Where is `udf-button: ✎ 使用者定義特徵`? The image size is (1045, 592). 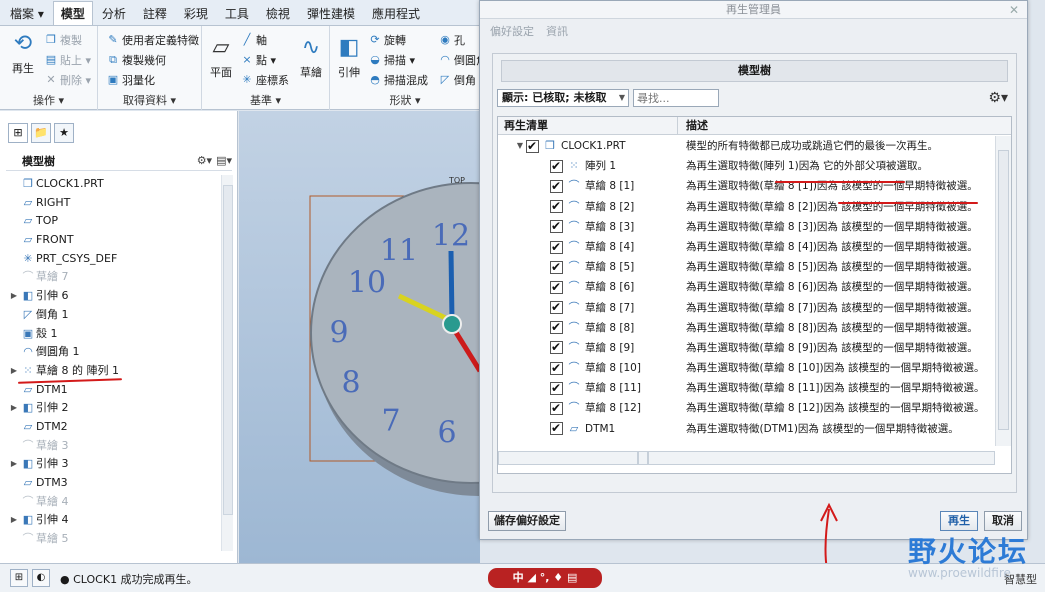
udf-button: ✎ 使用者定義特徵 is located at coordinates (152, 40).